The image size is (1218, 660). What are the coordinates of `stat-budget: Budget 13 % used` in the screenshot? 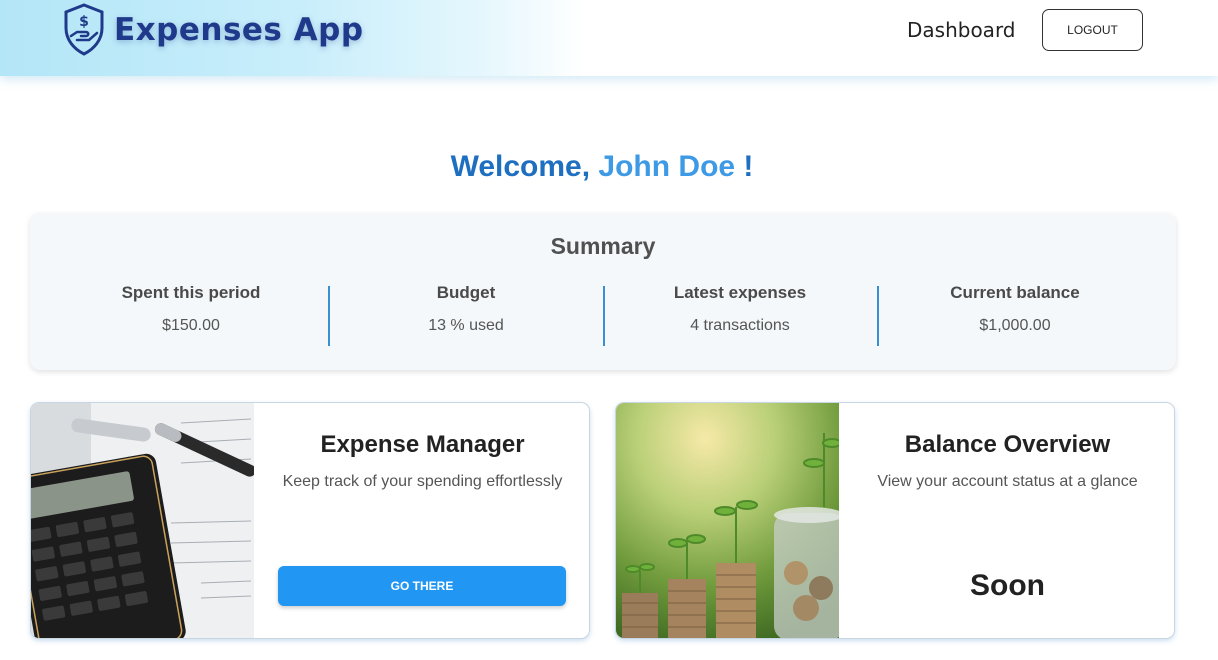 It's located at (466, 309).